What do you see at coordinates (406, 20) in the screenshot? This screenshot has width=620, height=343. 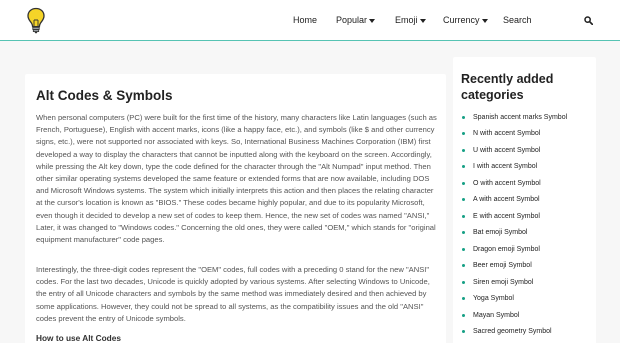 I see `nav-emoji-label: Emoji` at bounding box center [406, 20].